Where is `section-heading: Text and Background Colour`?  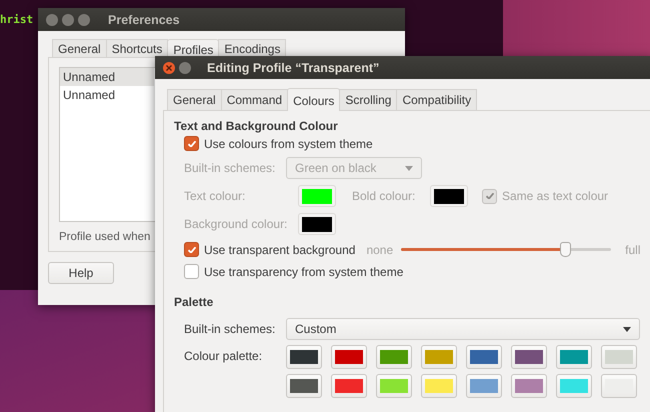
section-heading: Text and Background Colour is located at coordinates (256, 126).